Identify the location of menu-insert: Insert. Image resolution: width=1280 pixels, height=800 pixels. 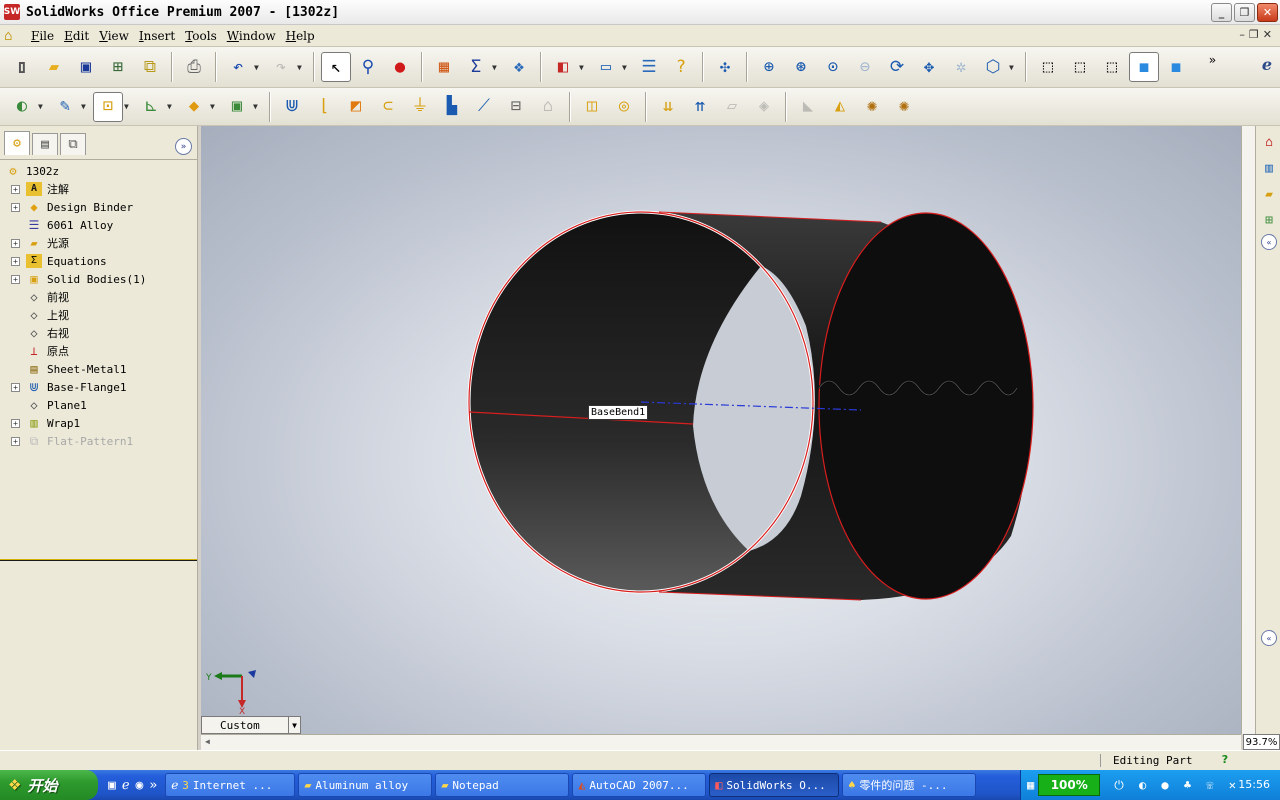
(157, 36).